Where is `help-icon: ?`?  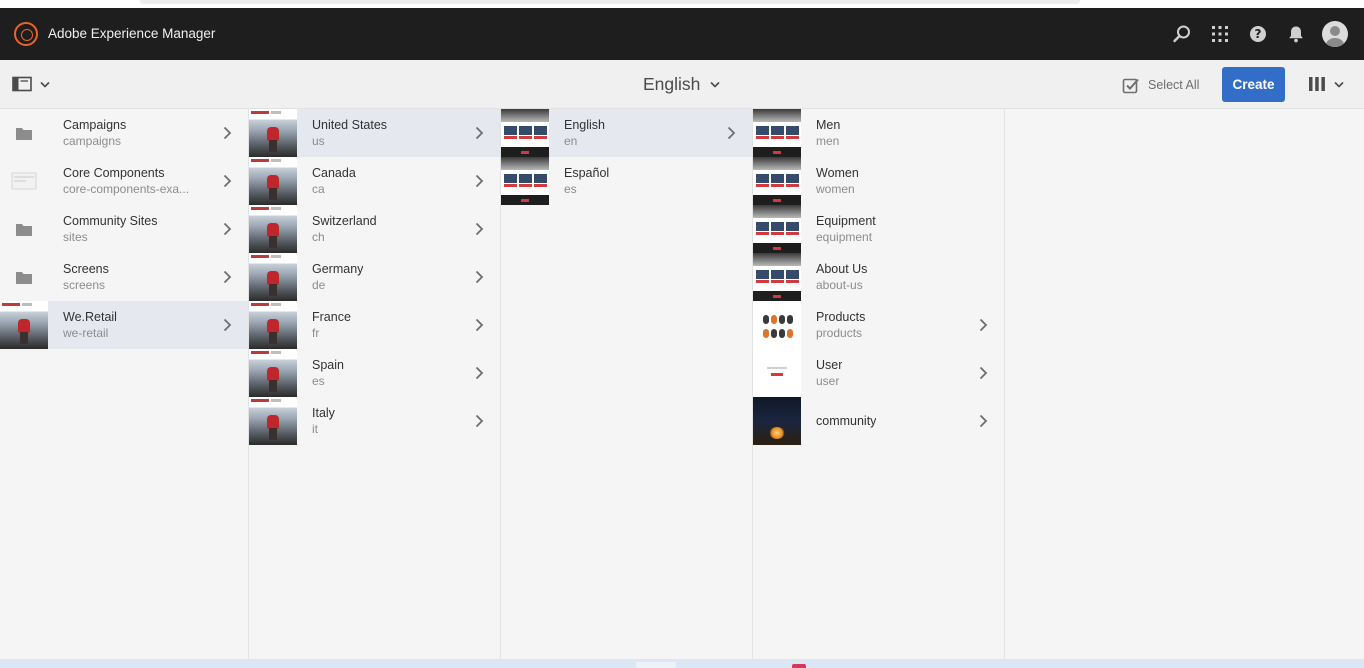
help-icon: ? is located at coordinates (1258, 34).